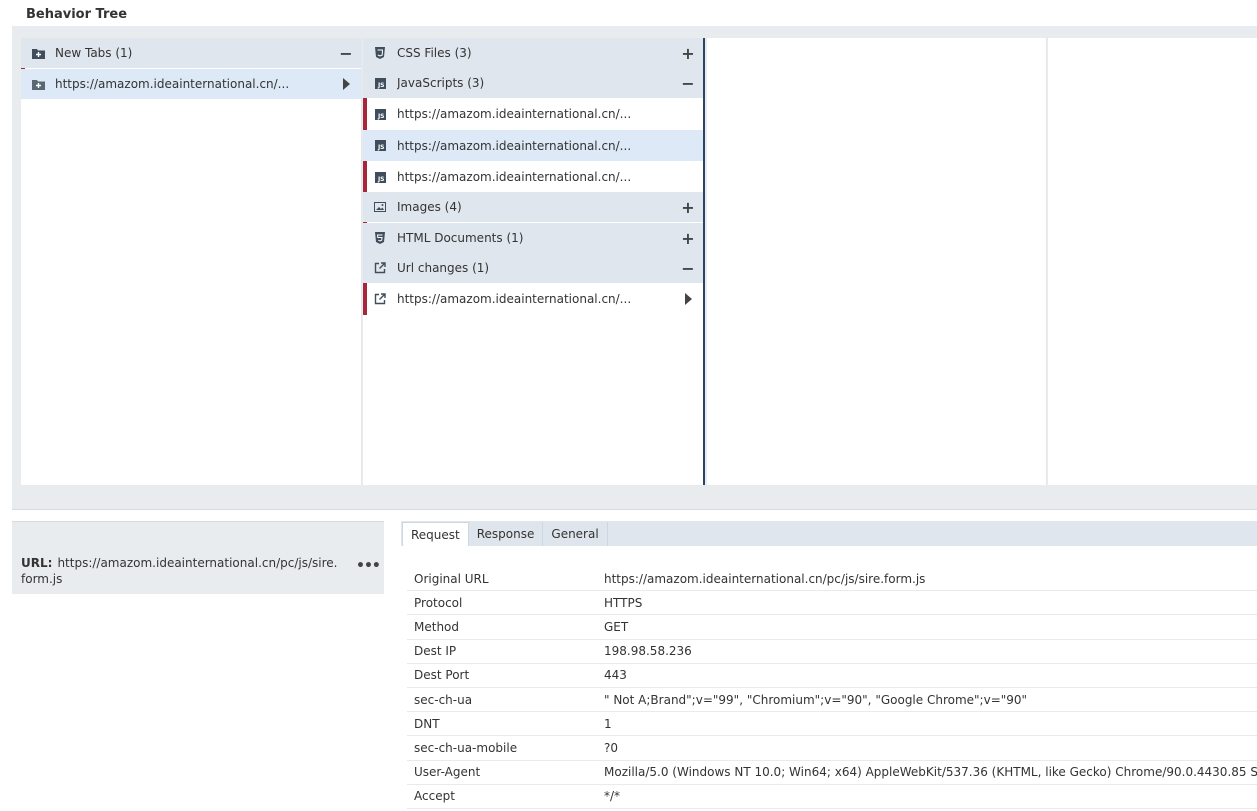  Describe the element at coordinates (832, 797) in the screenshot. I see `table-row: Accept */*` at that location.